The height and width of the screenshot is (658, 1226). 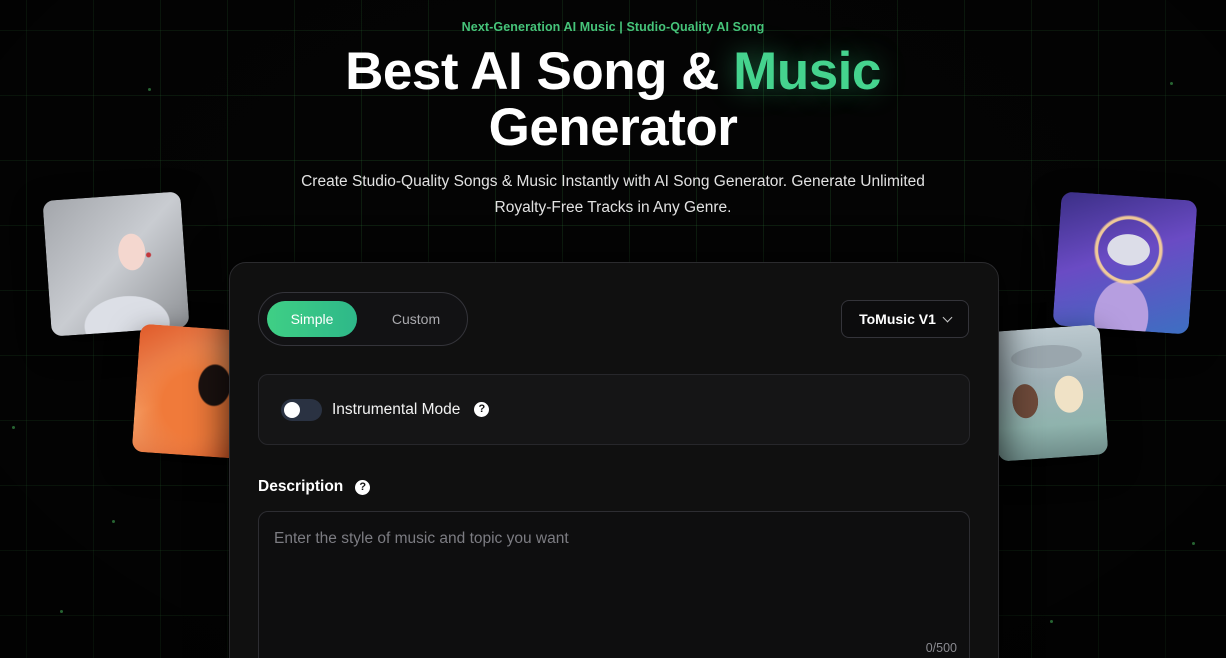 I want to click on mode-simple-tab: Simple, so click(x=312, y=319).